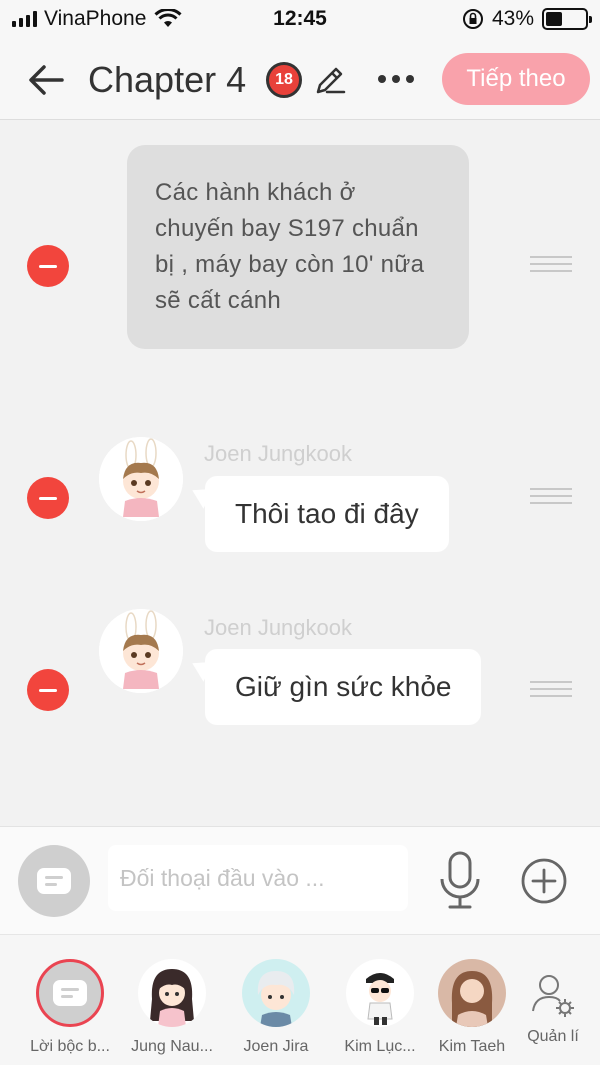 The image size is (600, 1065). I want to click on edit-pencil-icon, so click(330, 80).